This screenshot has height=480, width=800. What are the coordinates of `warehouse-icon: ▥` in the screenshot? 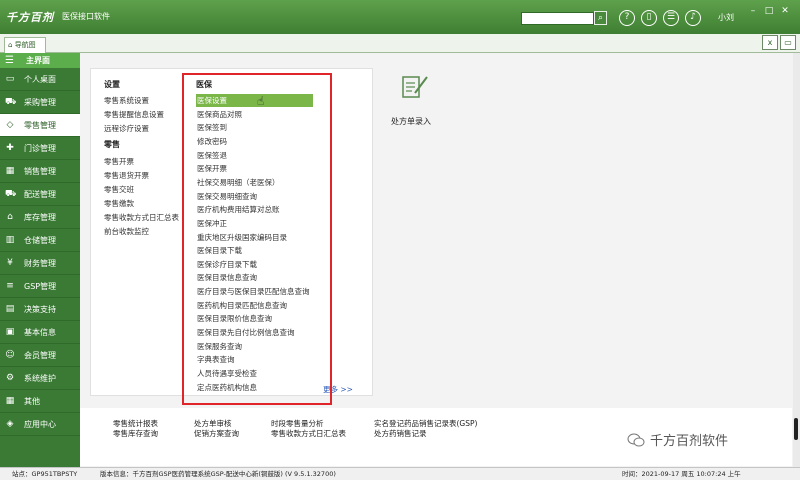 It's located at (10, 240).